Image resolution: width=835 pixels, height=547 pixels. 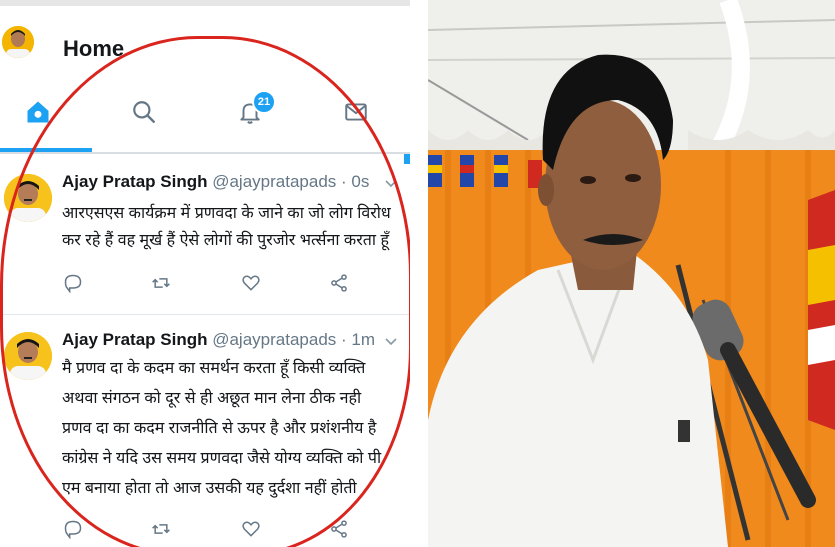 I want to click on home-icon, so click(x=38, y=112).